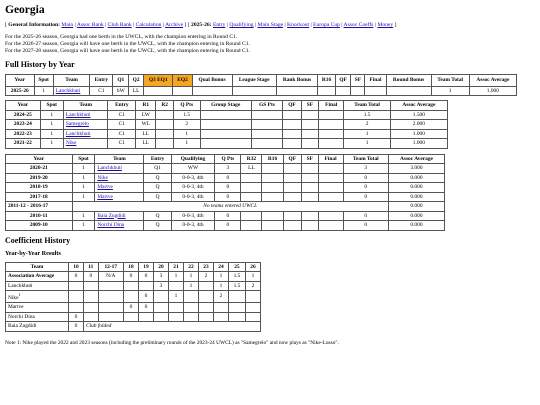 The image size is (540, 405). Describe the element at coordinates (133, 307) in the screenshot. I see `table-row: Martve 0 0` at that location.